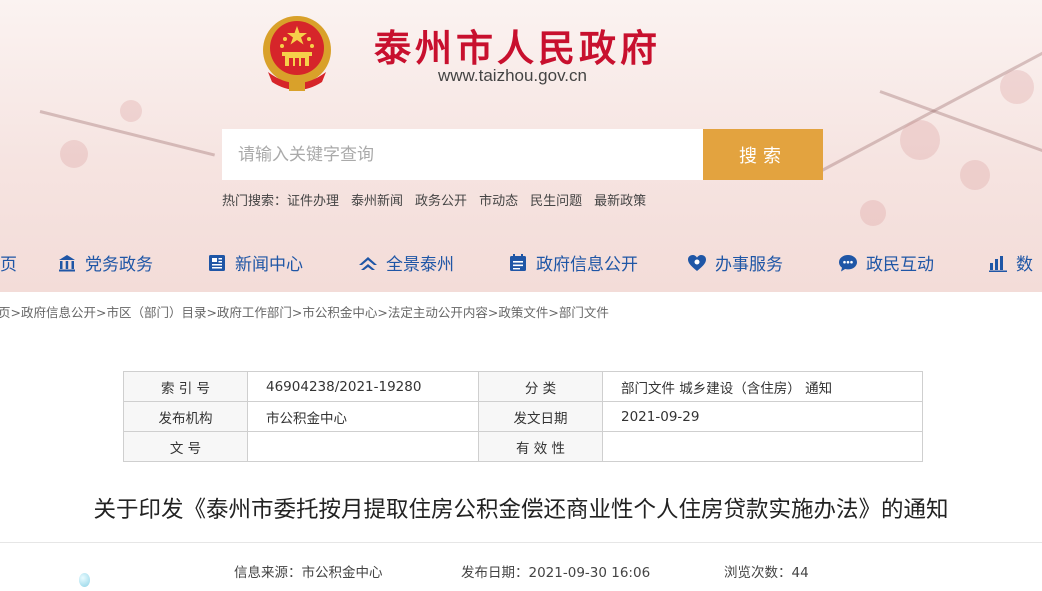 The height and width of the screenshot is (591, 1042). Describe the element at coordinates (185, 386) in the screenshot. I see `index-label: 索 引 号` at that location.